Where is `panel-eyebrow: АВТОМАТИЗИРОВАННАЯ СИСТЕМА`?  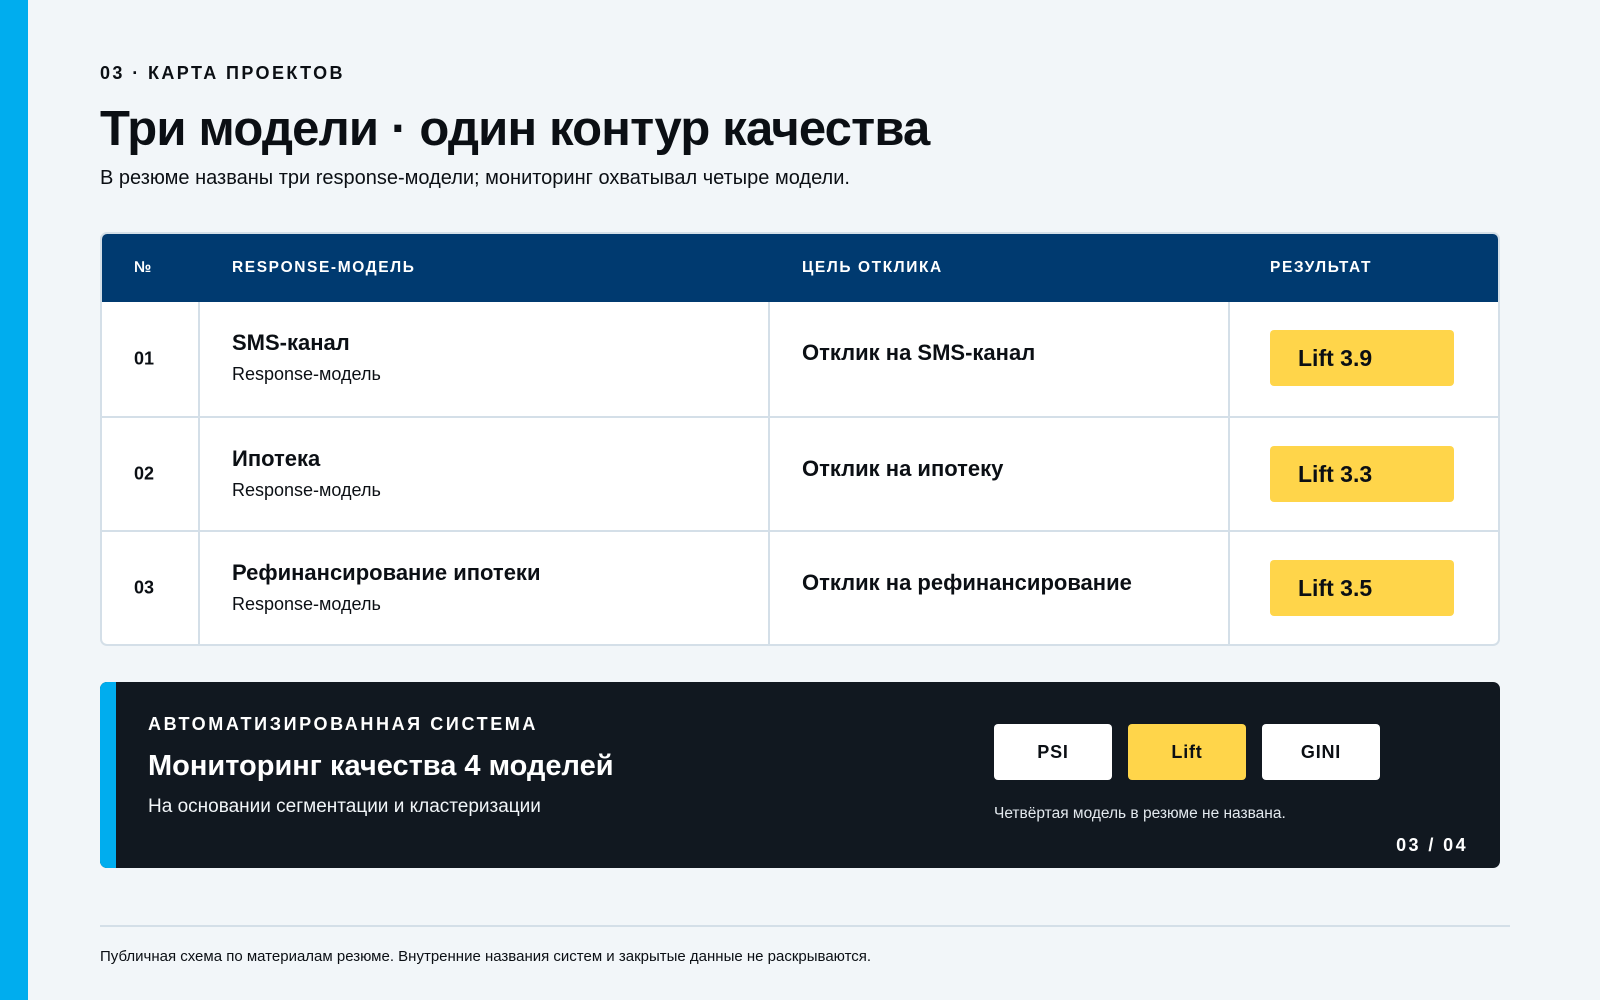 panel-eyebrow: АВТОМАТИЗИРОВАННАЯ СИСТЕМА is located at coordinates (343, 724).